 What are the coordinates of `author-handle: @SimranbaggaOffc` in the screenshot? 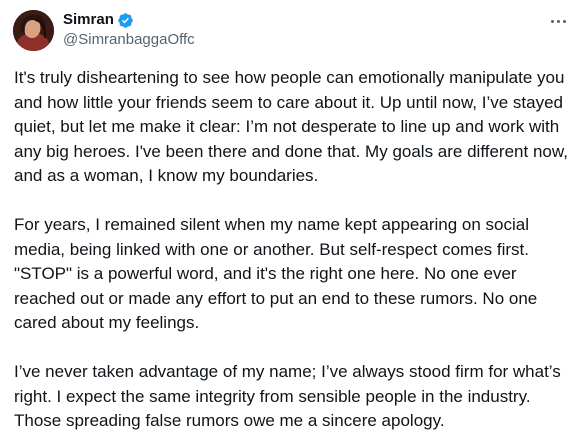 It's located at (129, 40).